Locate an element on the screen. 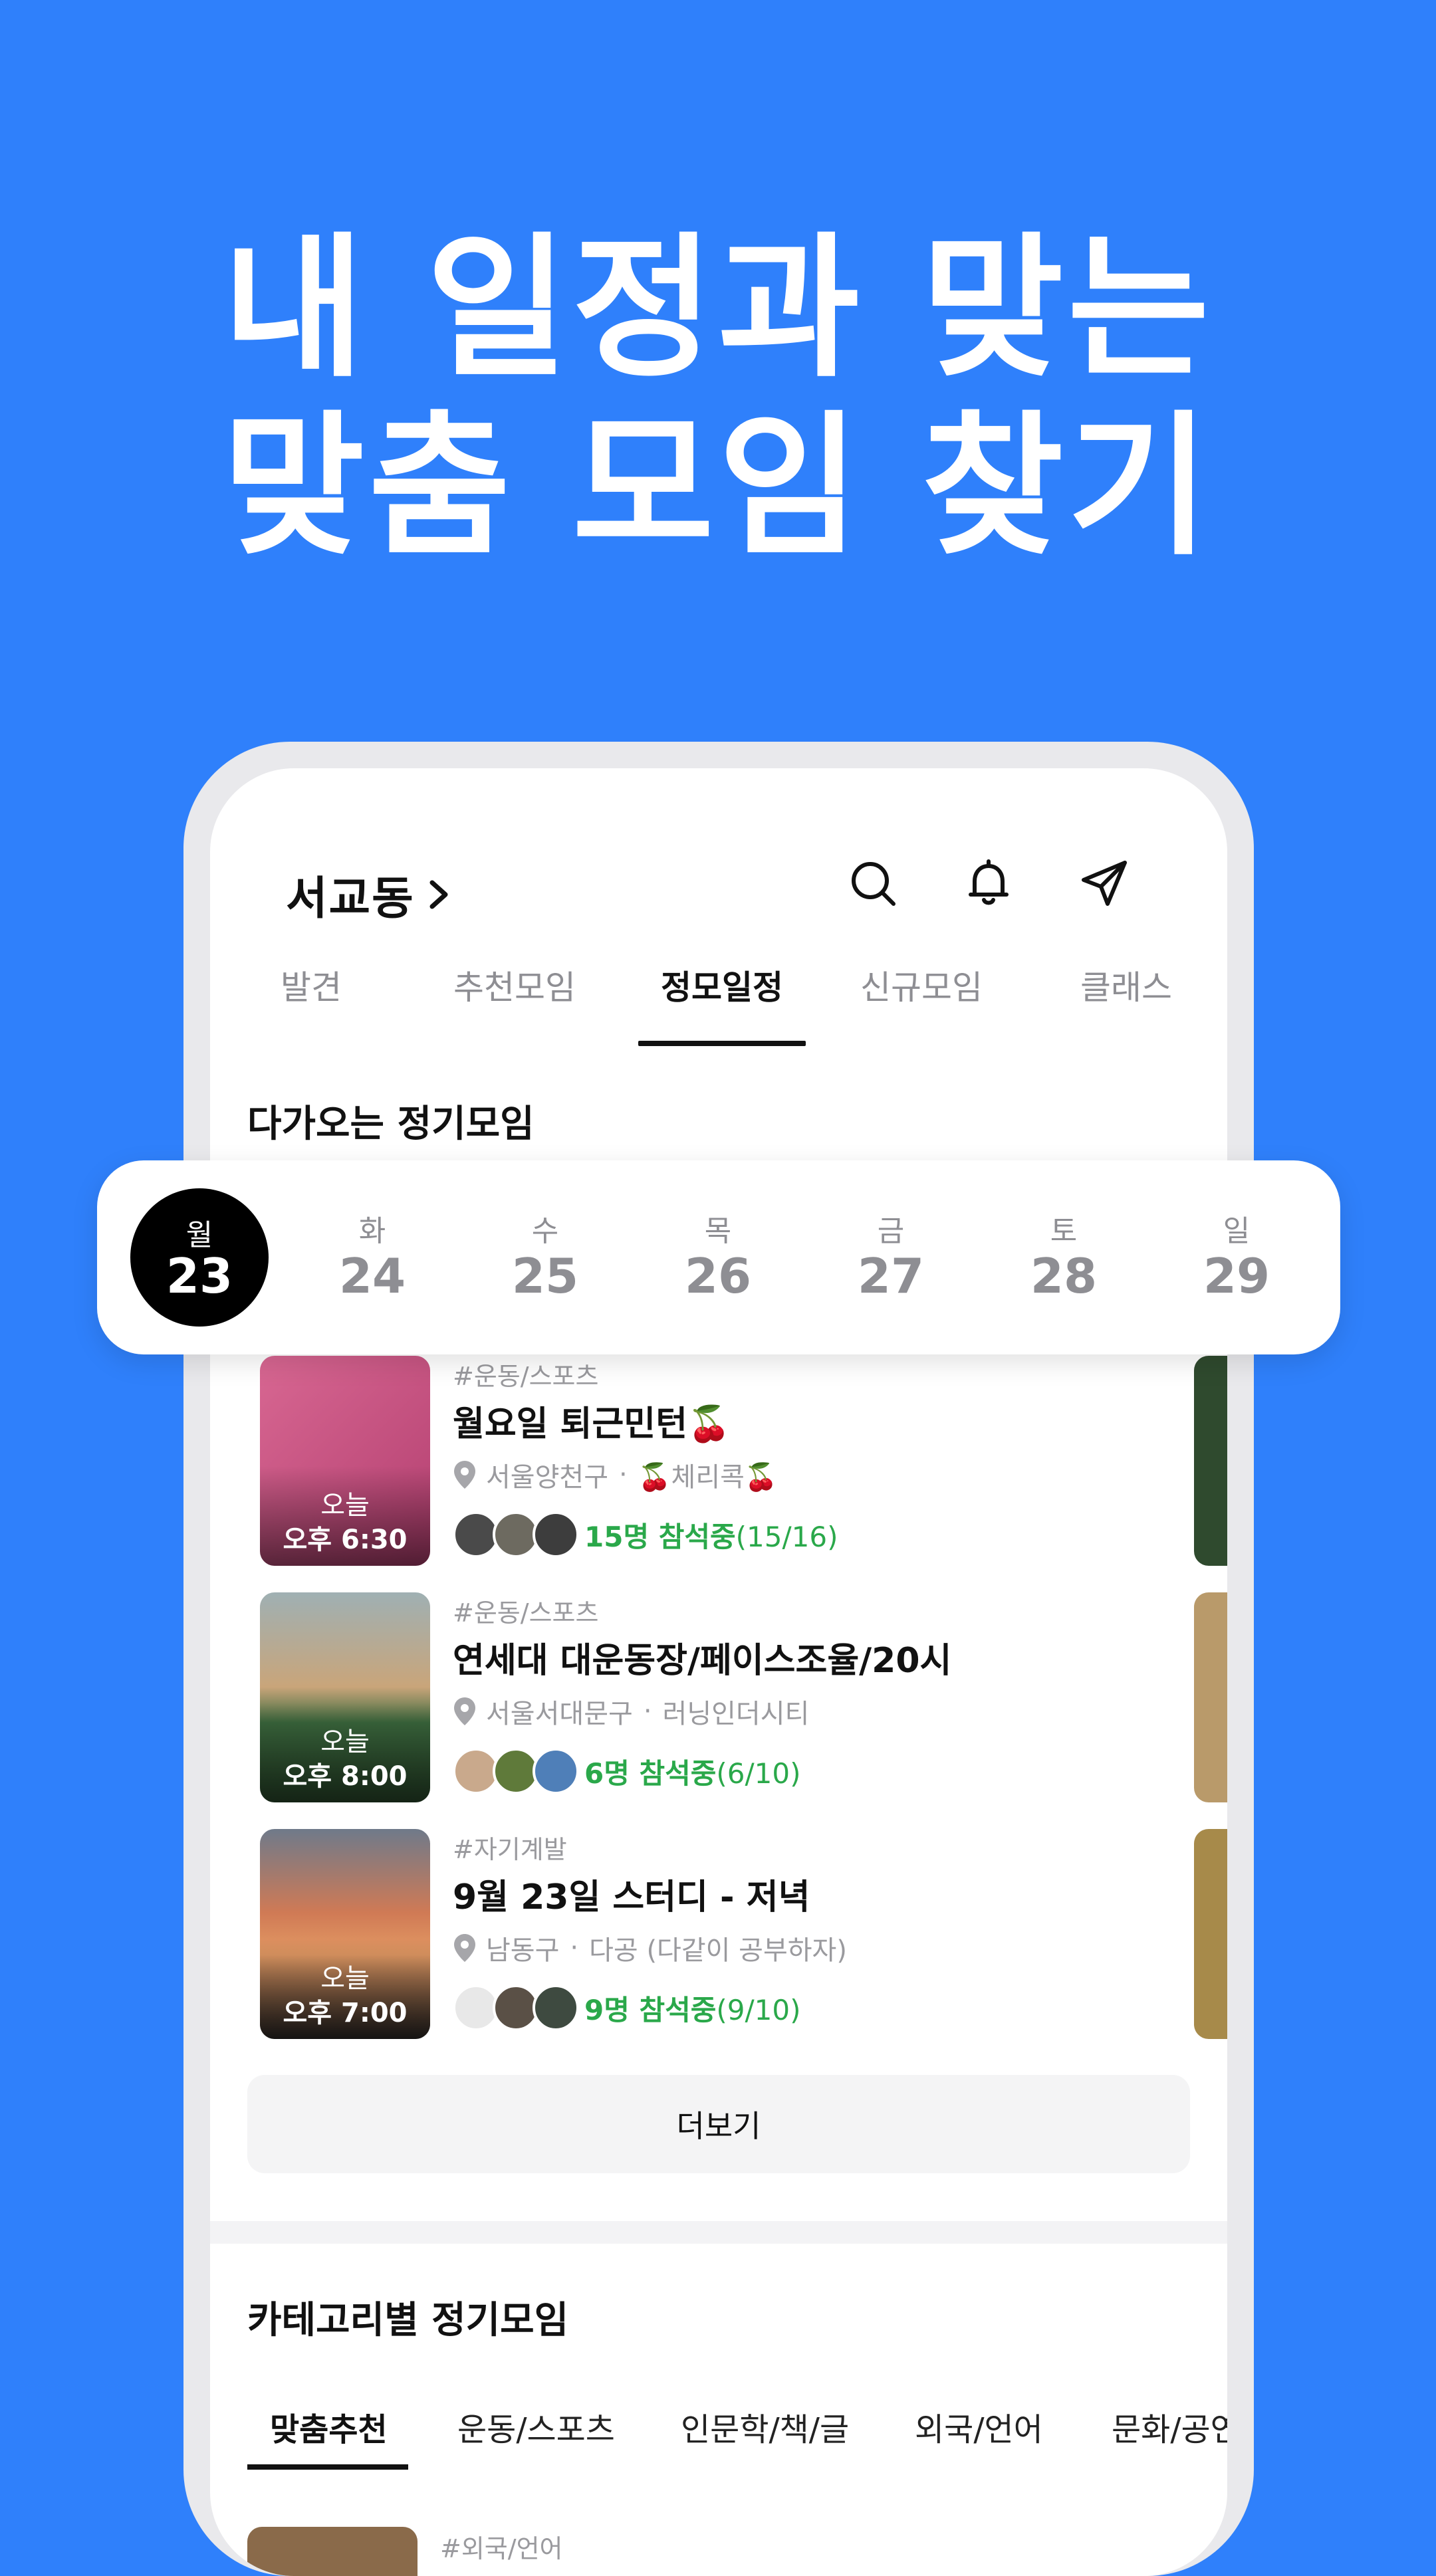 Image resolution: width=1436 pixels, height=2576 pixels. attendee-count: 6명 참석중(6/10) is located at coordinates (692, 1773).